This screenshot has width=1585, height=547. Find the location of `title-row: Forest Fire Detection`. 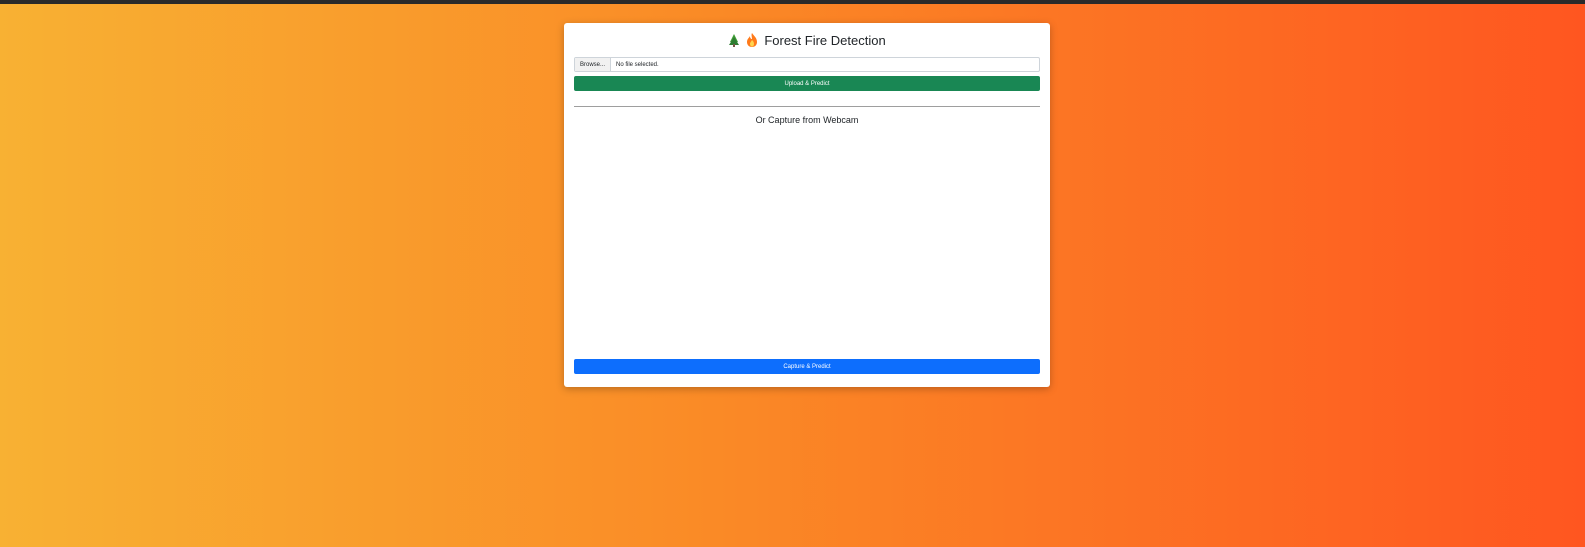

title-row: Forest Fire Detection is located at coordinates (807, 40).